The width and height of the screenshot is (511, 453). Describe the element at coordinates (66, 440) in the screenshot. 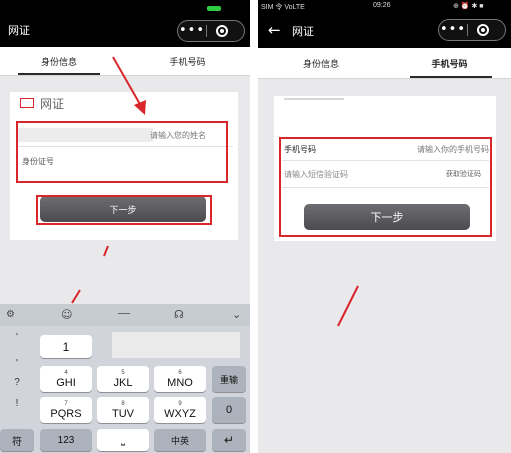

I see `numeric-key: 123` at that location.